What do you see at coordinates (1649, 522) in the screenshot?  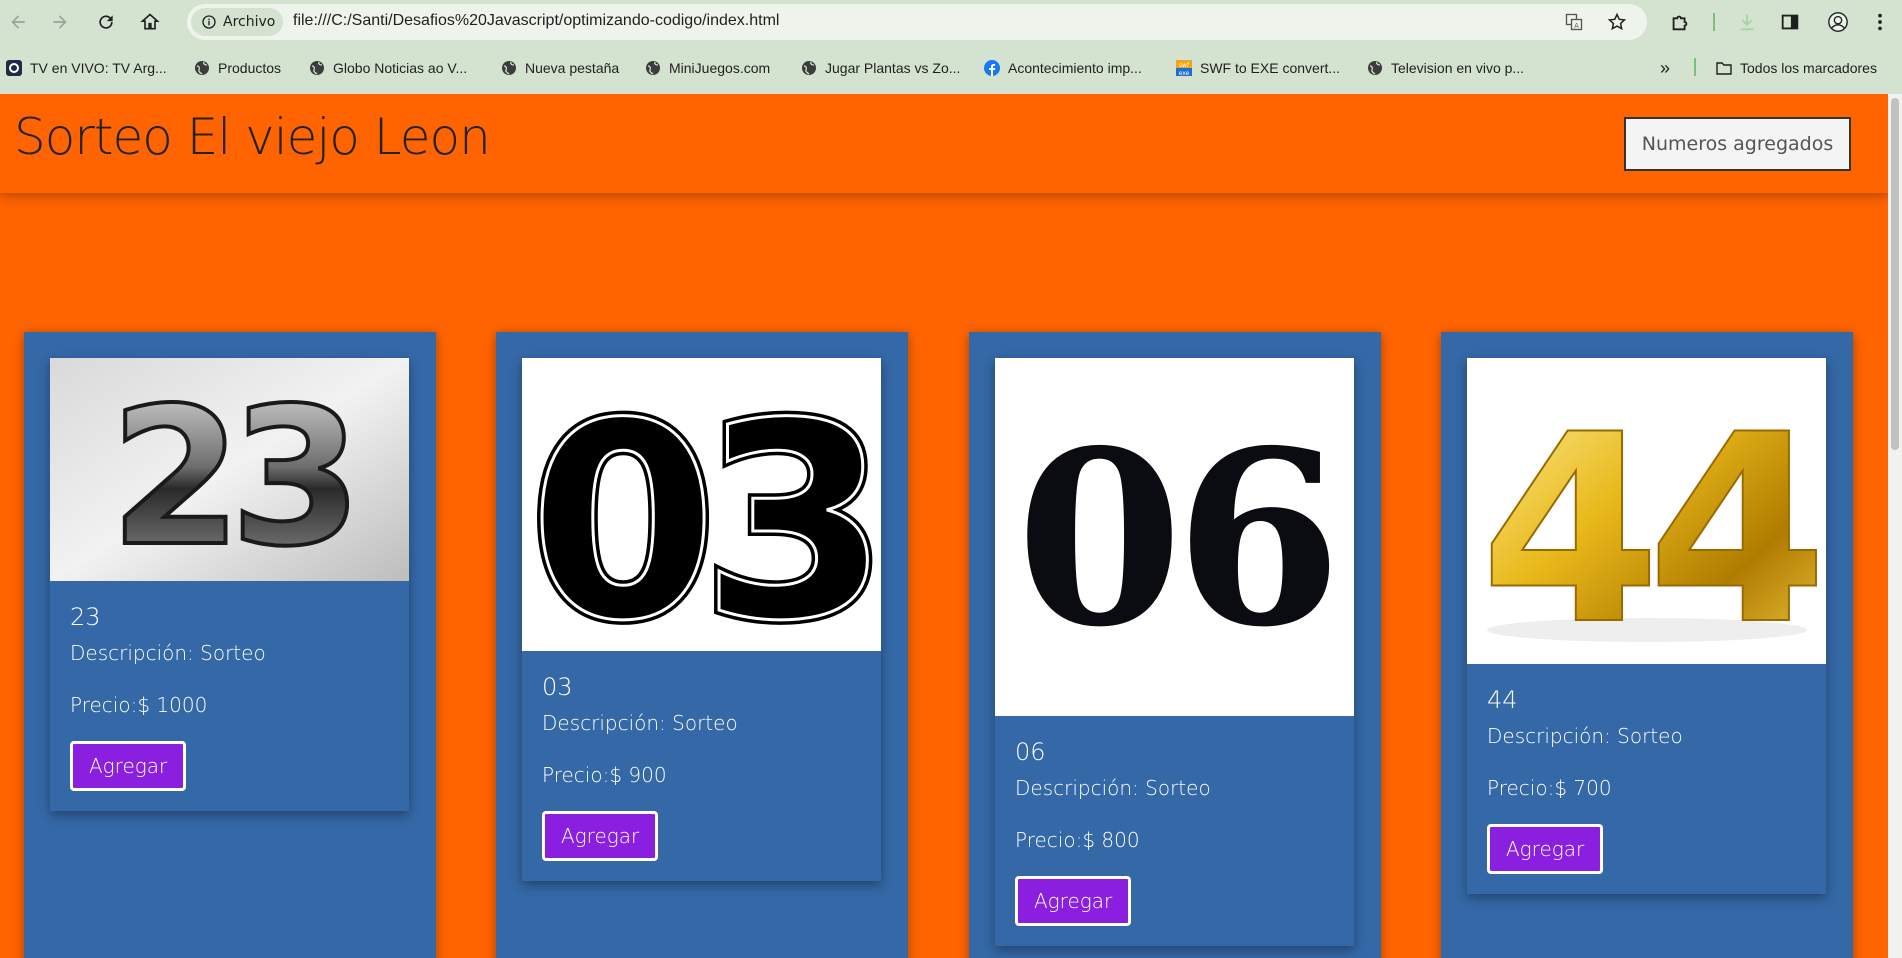 I see `image-number-text: 44` at bounding box center [1649, 522].